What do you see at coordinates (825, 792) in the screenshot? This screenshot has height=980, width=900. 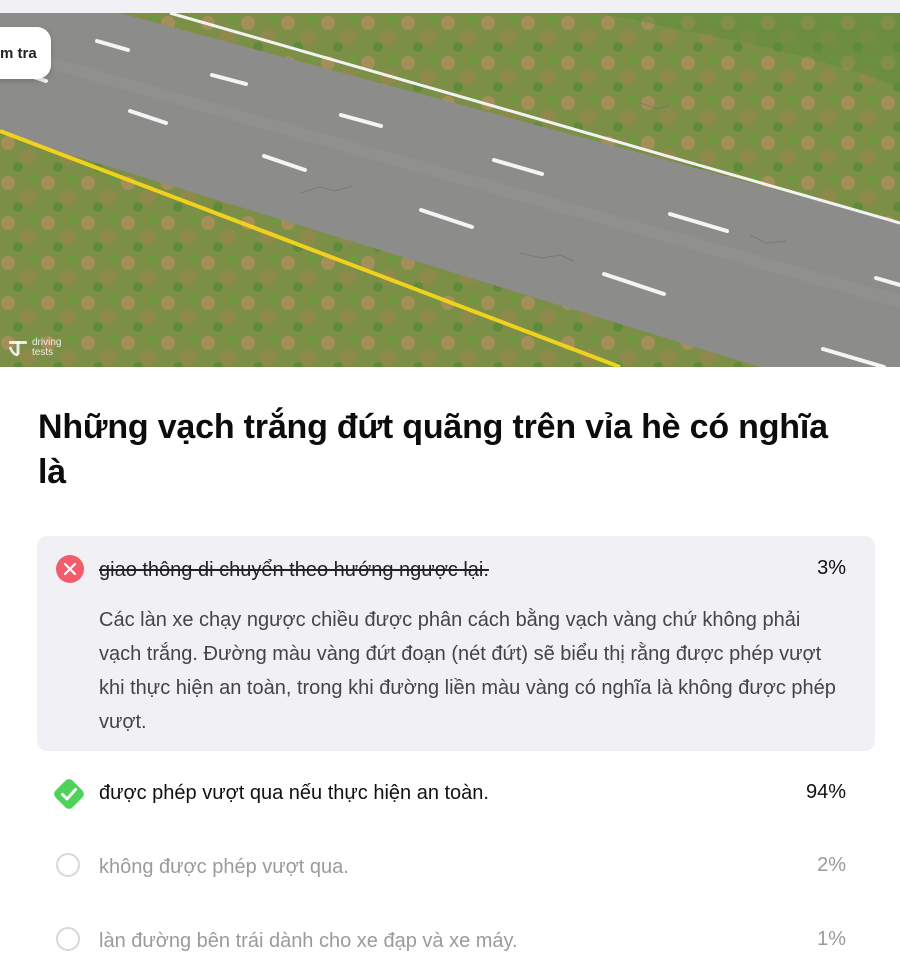 I see `answer-percent: 94%` at bounding box center [825, 792].